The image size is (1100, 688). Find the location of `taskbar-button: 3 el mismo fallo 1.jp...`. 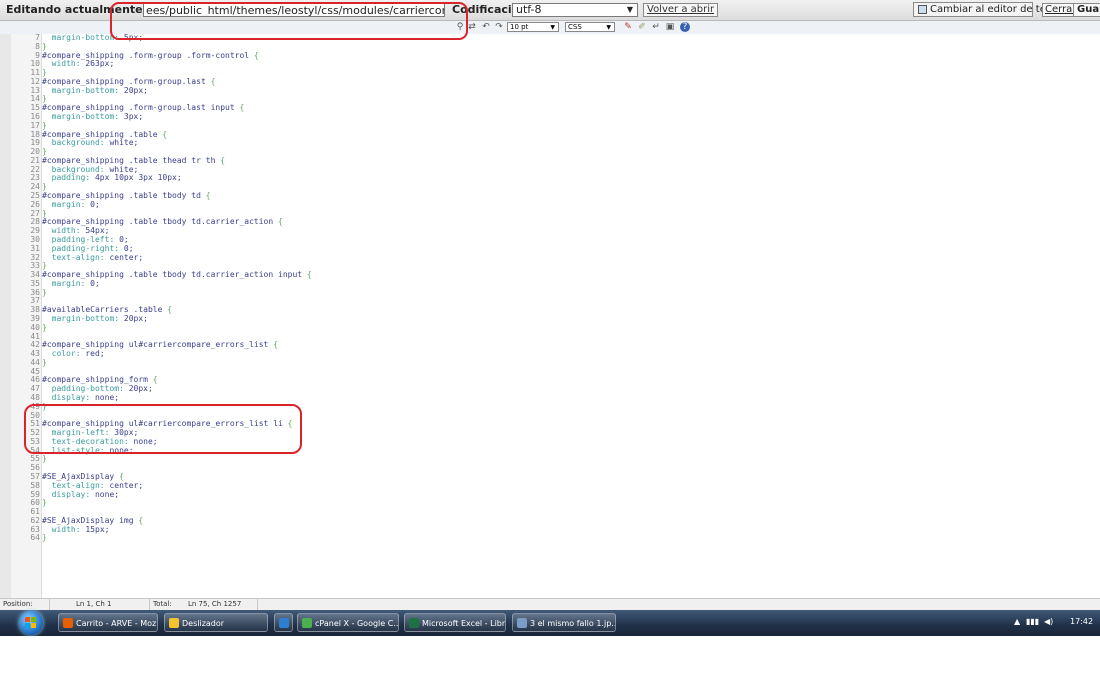

taskbar-button: 3 el mismo fallo 1.jp... is located at coordinates (564, 622).